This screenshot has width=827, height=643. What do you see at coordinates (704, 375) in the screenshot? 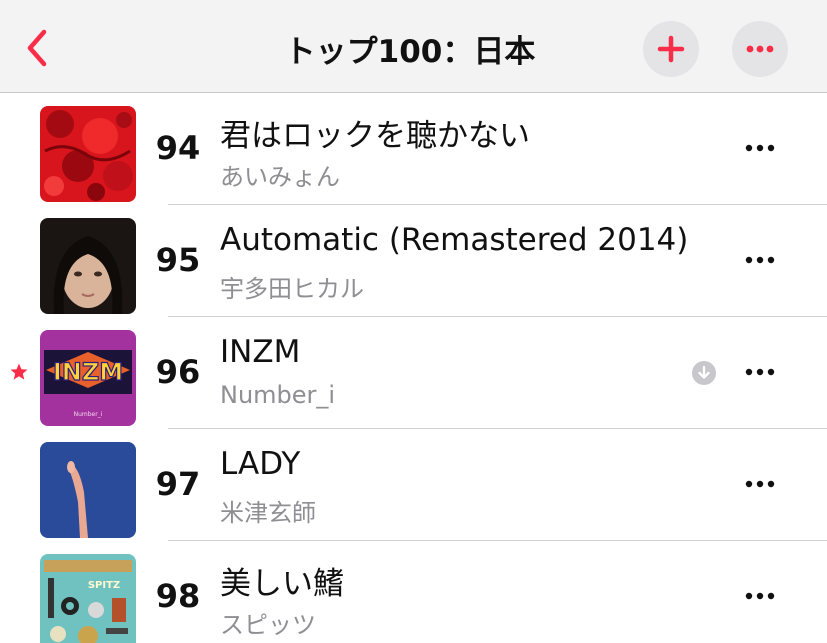
I see `downloaded-icon` at bounding box center [704, 375].